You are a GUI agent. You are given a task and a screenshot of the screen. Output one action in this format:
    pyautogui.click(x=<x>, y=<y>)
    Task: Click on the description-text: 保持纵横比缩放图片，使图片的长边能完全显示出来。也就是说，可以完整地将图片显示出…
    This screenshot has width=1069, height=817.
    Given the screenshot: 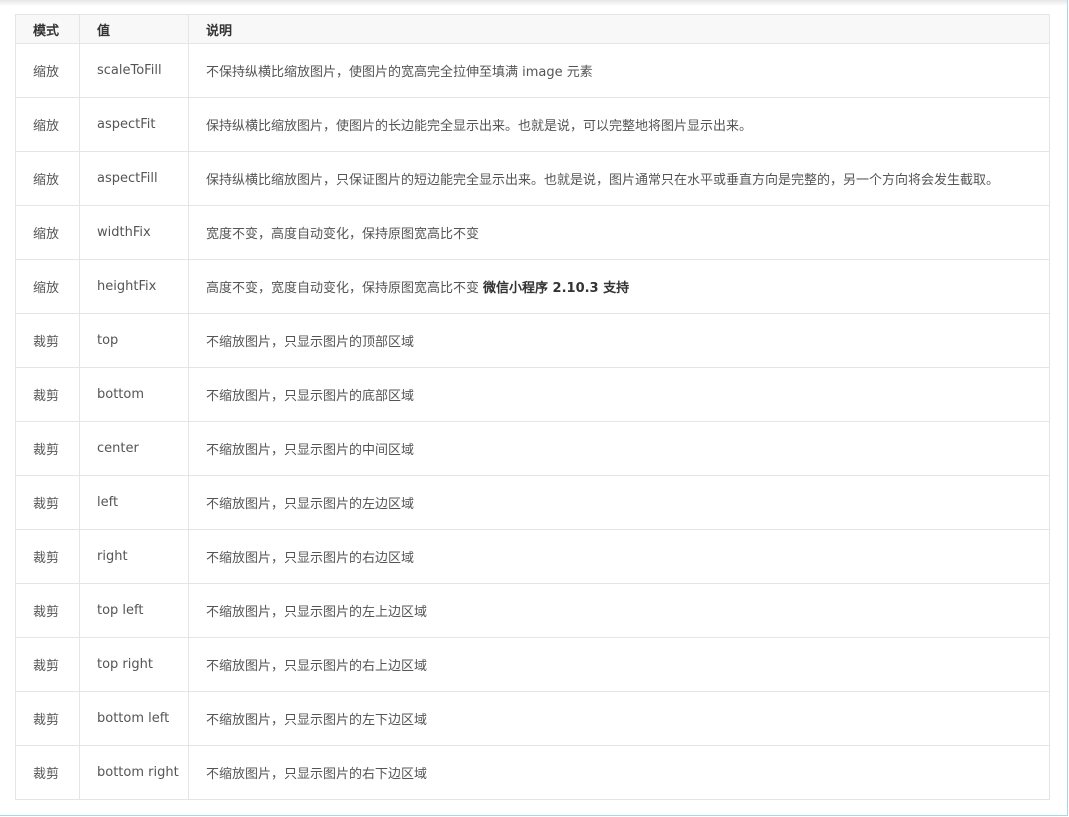 What is the action you would take?
    pyautogui.click(x=479, y=126)
    